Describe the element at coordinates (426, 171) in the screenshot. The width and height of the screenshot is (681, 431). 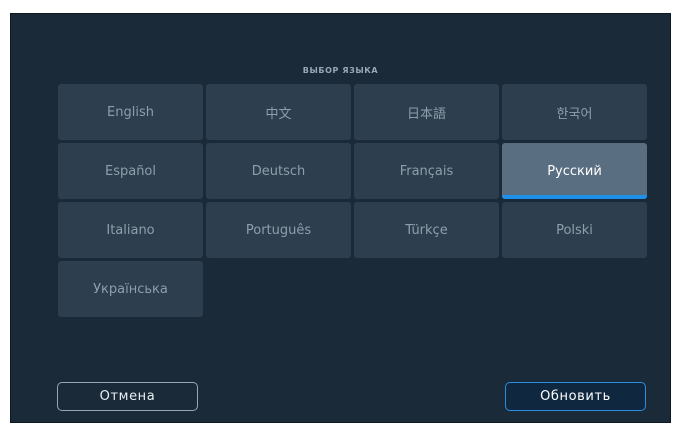
I see `language-option-french: Français` at that location.